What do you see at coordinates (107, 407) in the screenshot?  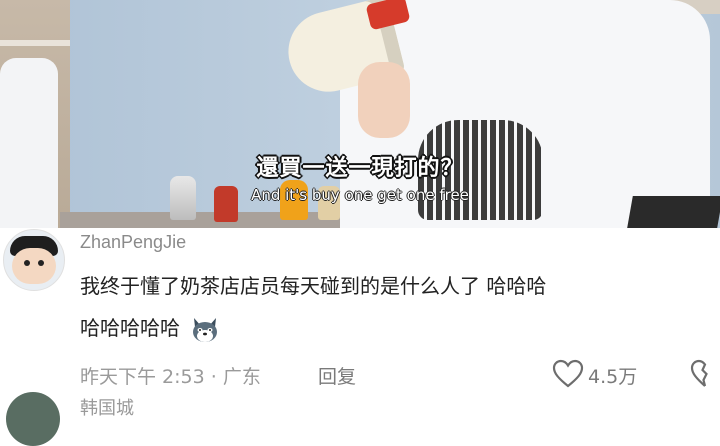 I see `comment-username: 韩国城` at bounding box center [107, 407].